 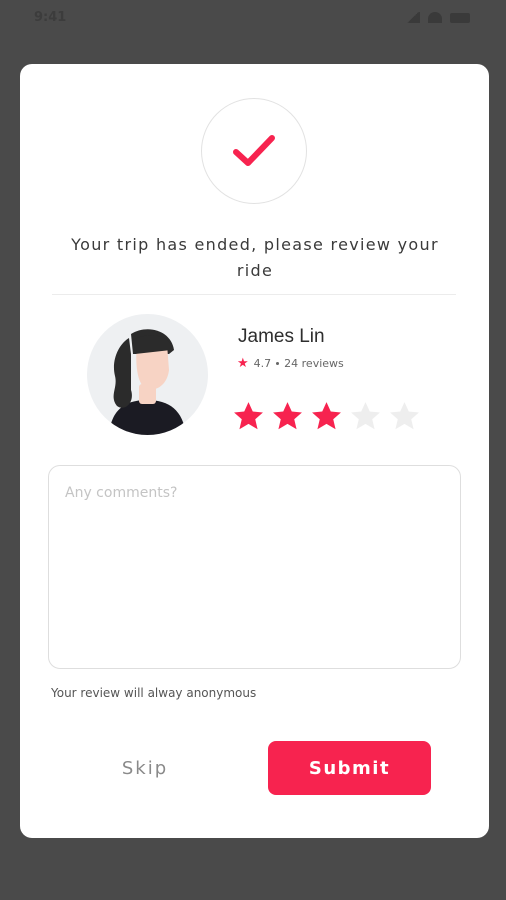 I want to click on submit-button: Submit, so click(x=349, y=768).